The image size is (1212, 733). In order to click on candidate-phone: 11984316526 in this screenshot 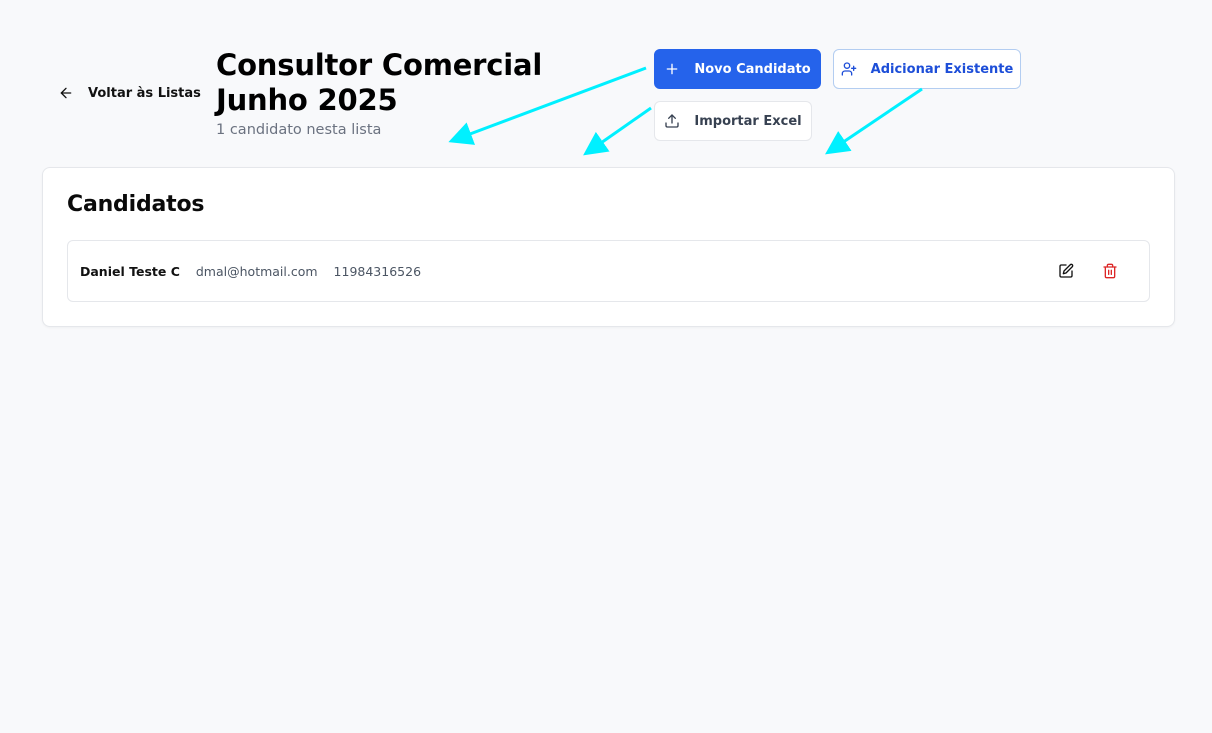, I will do `click(377, 271)`.